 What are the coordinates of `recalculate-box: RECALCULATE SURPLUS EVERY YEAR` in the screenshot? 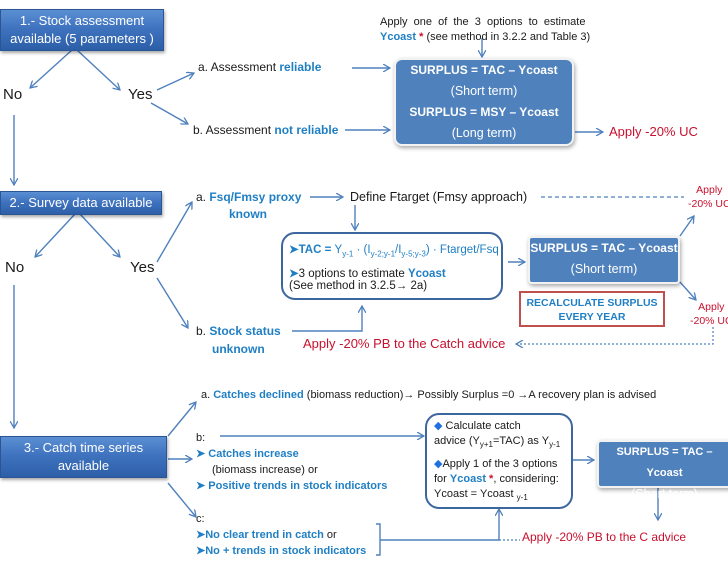 It's located at (592, 309).